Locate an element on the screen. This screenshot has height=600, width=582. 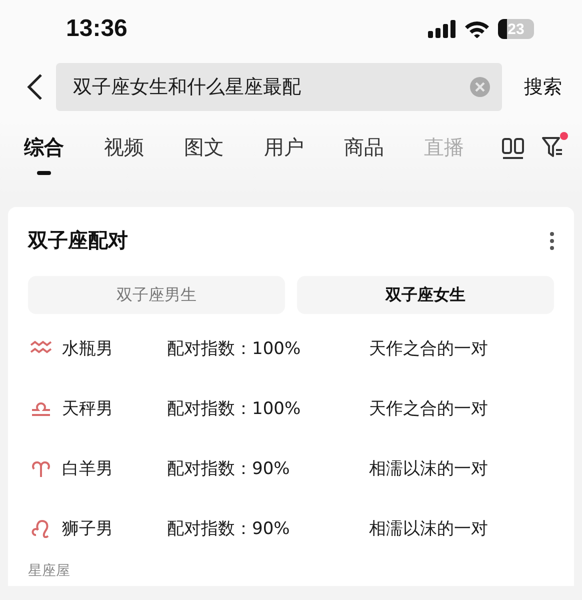
clock-time: 13:36 is located at coordinates (97, 29).